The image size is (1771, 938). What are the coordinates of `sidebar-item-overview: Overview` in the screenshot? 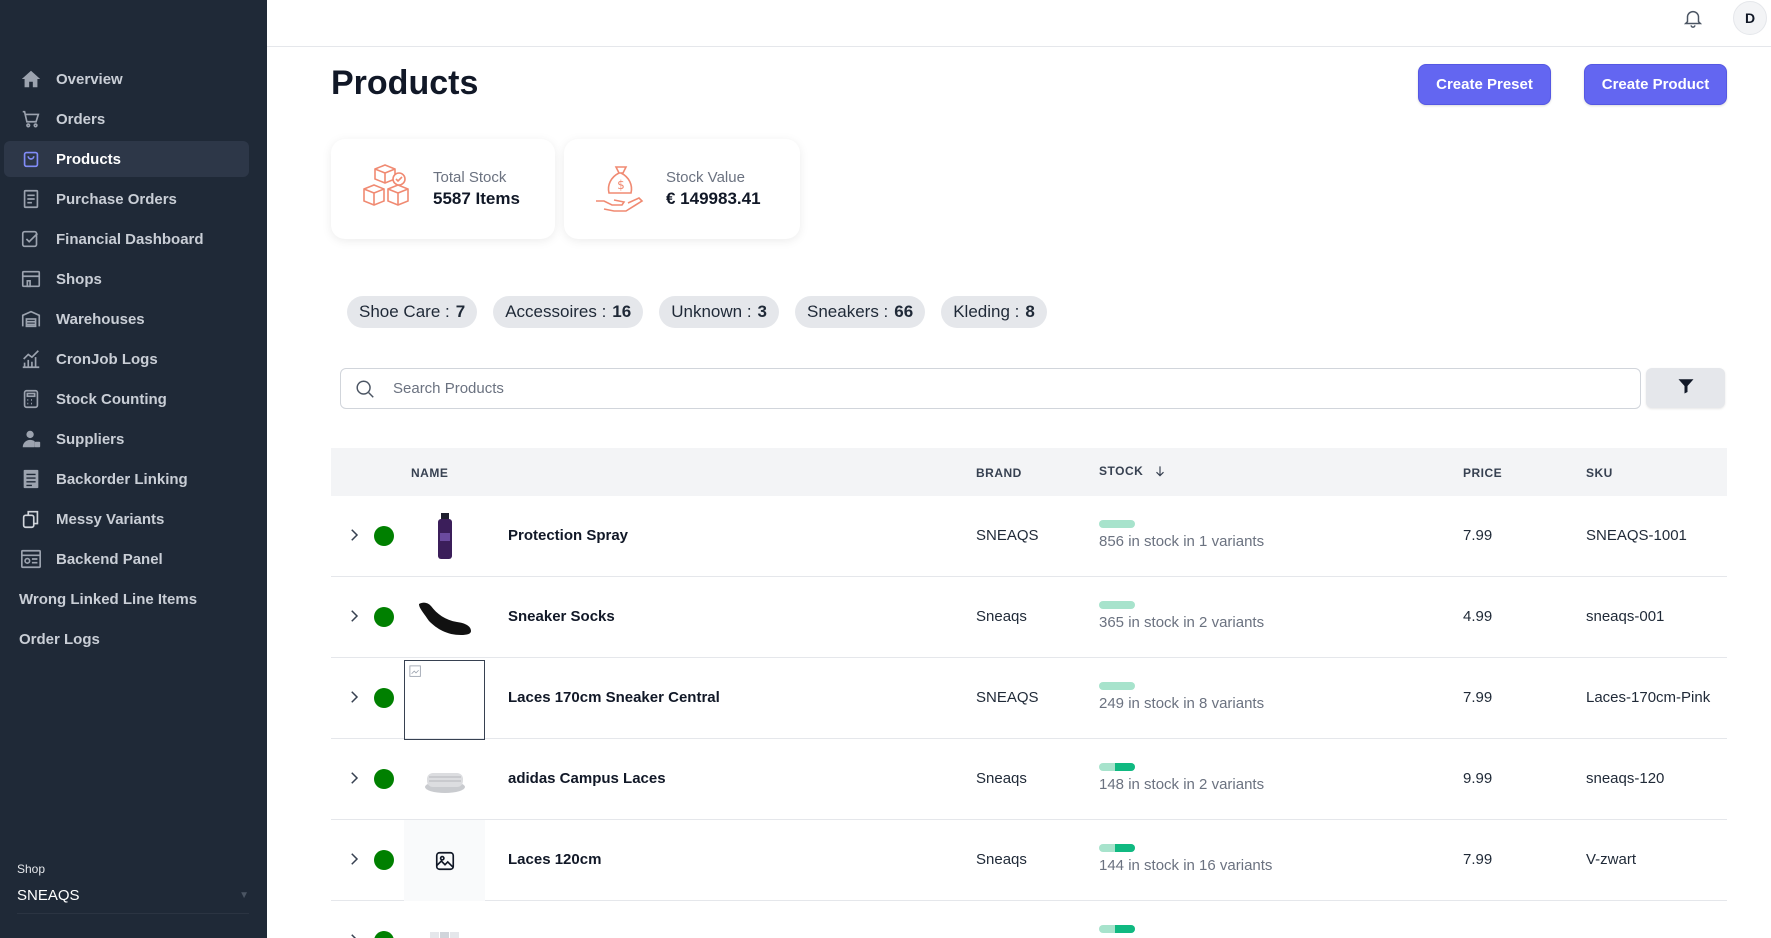 It's located at (126, 79).